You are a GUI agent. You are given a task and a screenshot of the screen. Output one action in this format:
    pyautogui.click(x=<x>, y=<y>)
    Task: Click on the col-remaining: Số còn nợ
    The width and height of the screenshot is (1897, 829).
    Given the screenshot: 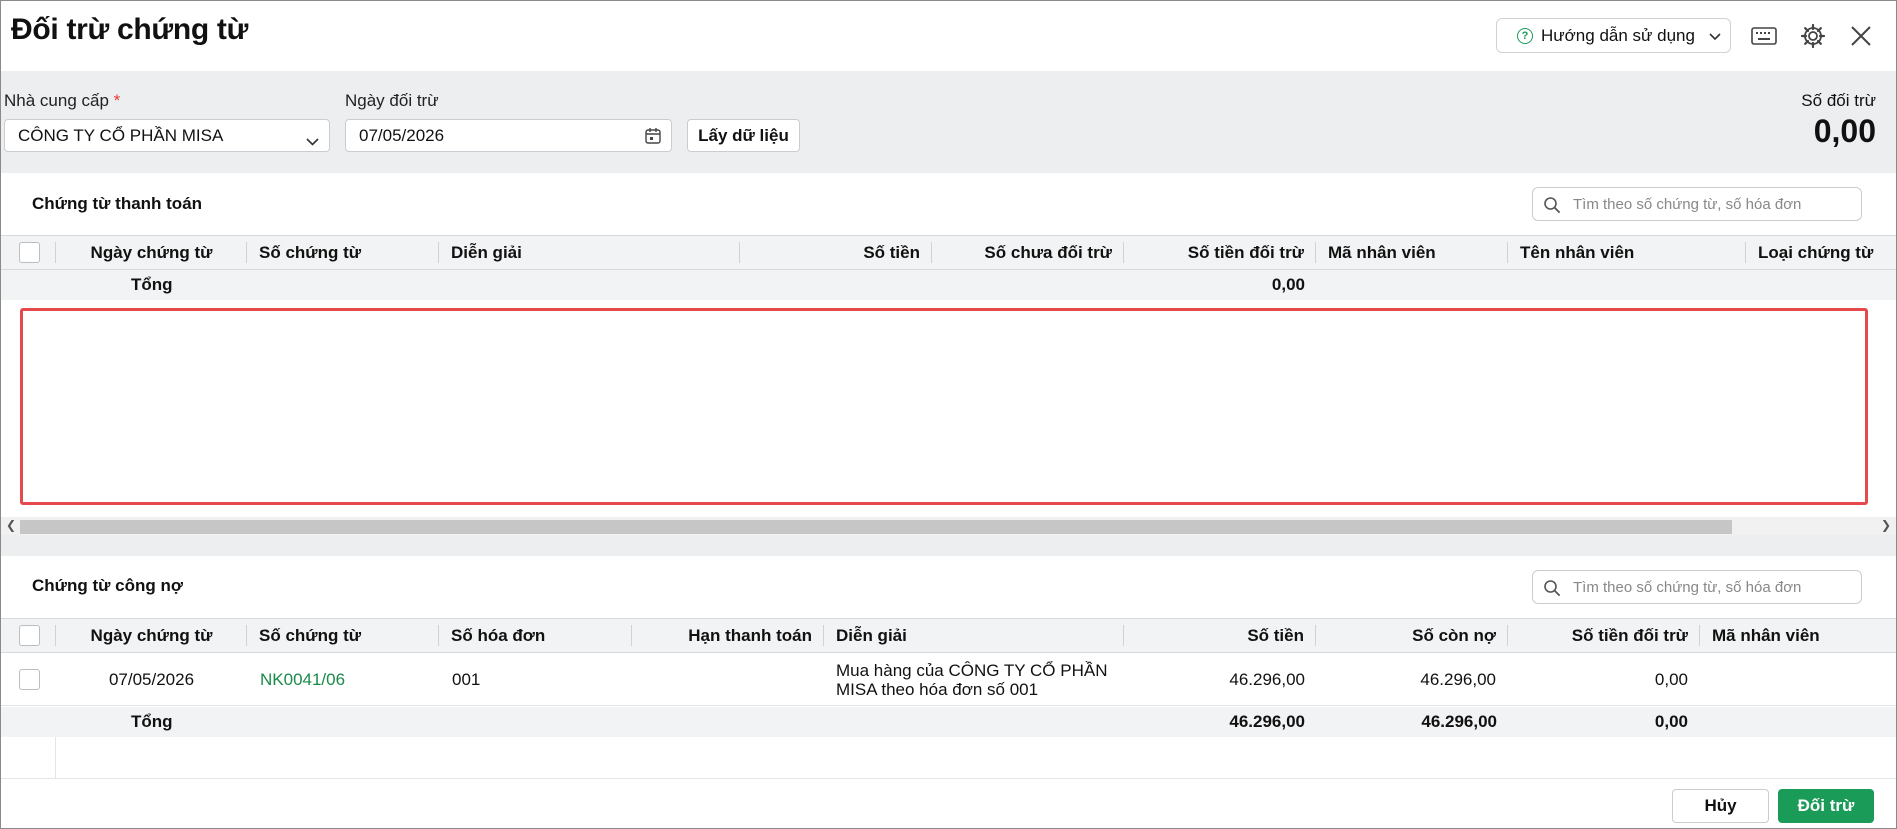 What is the action you would take?
    pyautogui.click(x=1412, y=635)
    